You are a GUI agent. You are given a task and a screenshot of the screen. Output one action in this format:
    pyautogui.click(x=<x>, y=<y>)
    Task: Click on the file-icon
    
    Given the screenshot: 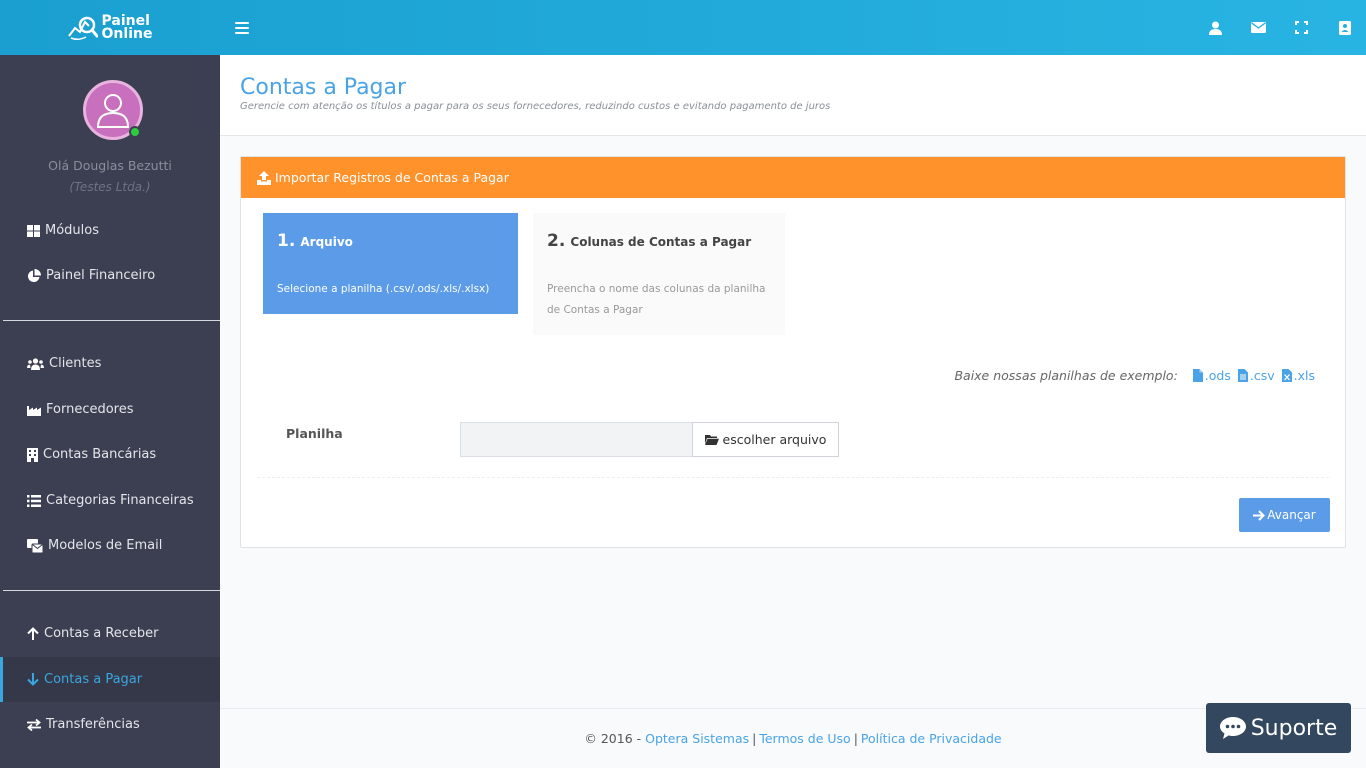 What is the action you would take?
    pyautogui.click(x=1197, y=375)
    